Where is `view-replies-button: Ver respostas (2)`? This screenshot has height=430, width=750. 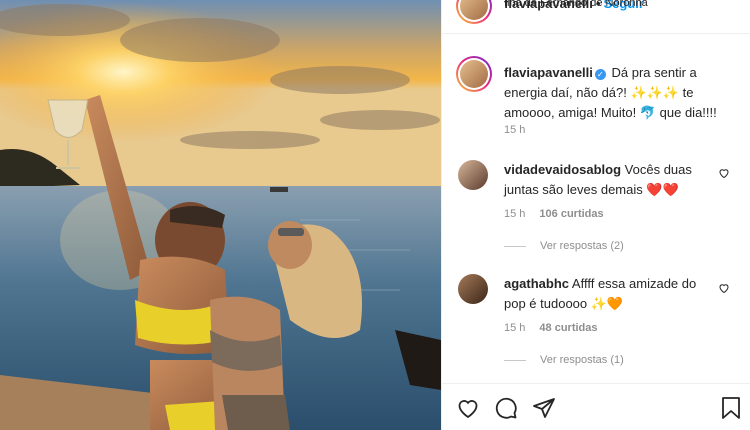 view-replies-button: Ver respostas (2) is located at coordinates (564, 246).